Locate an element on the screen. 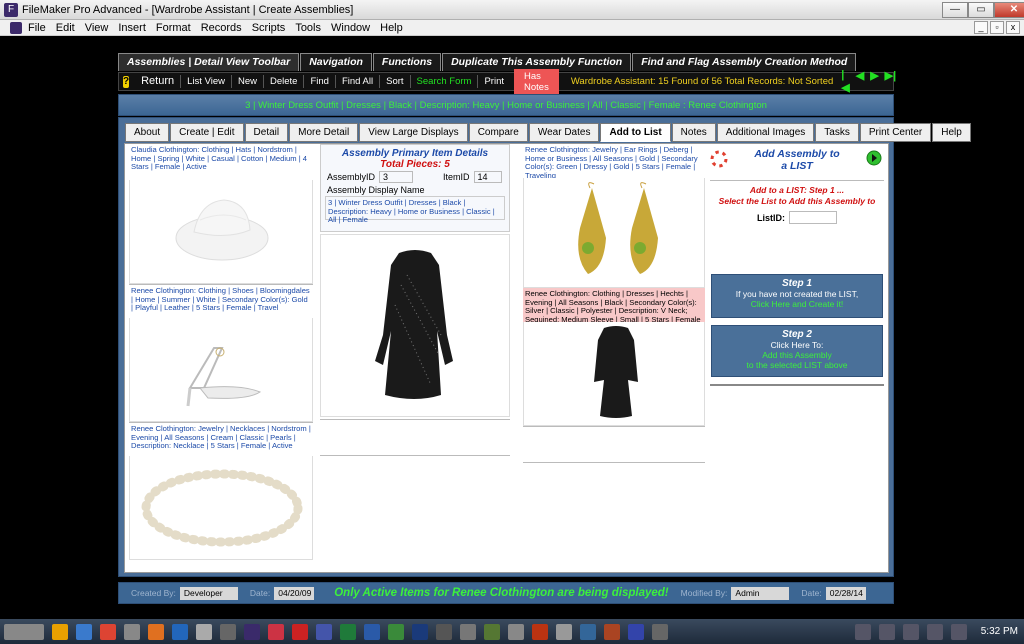 This screenshot has width=1024, height=644. network-icon is located at coordinates (934, 631).